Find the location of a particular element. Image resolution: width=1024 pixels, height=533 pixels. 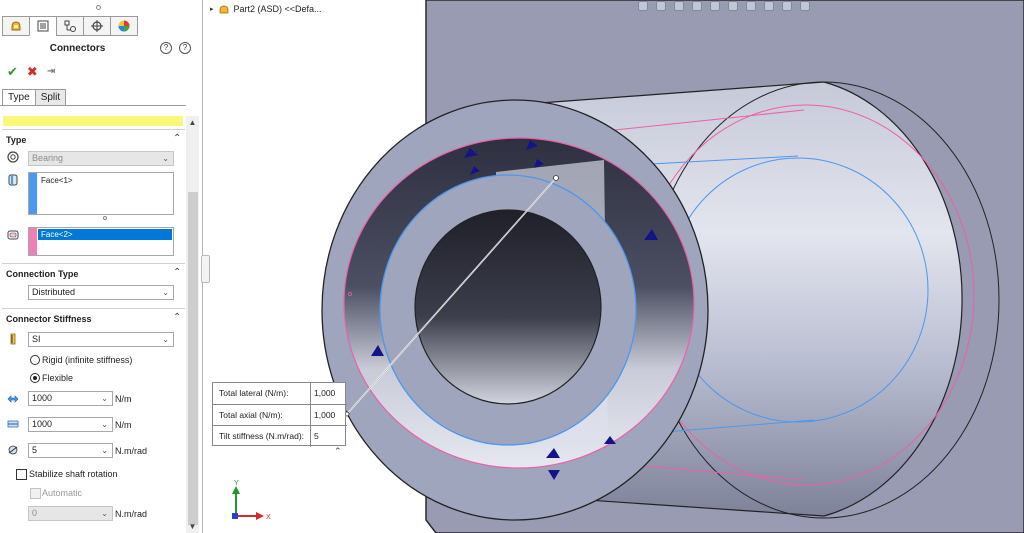

axial-stiffness-icon is located at coordinates (13, 424).